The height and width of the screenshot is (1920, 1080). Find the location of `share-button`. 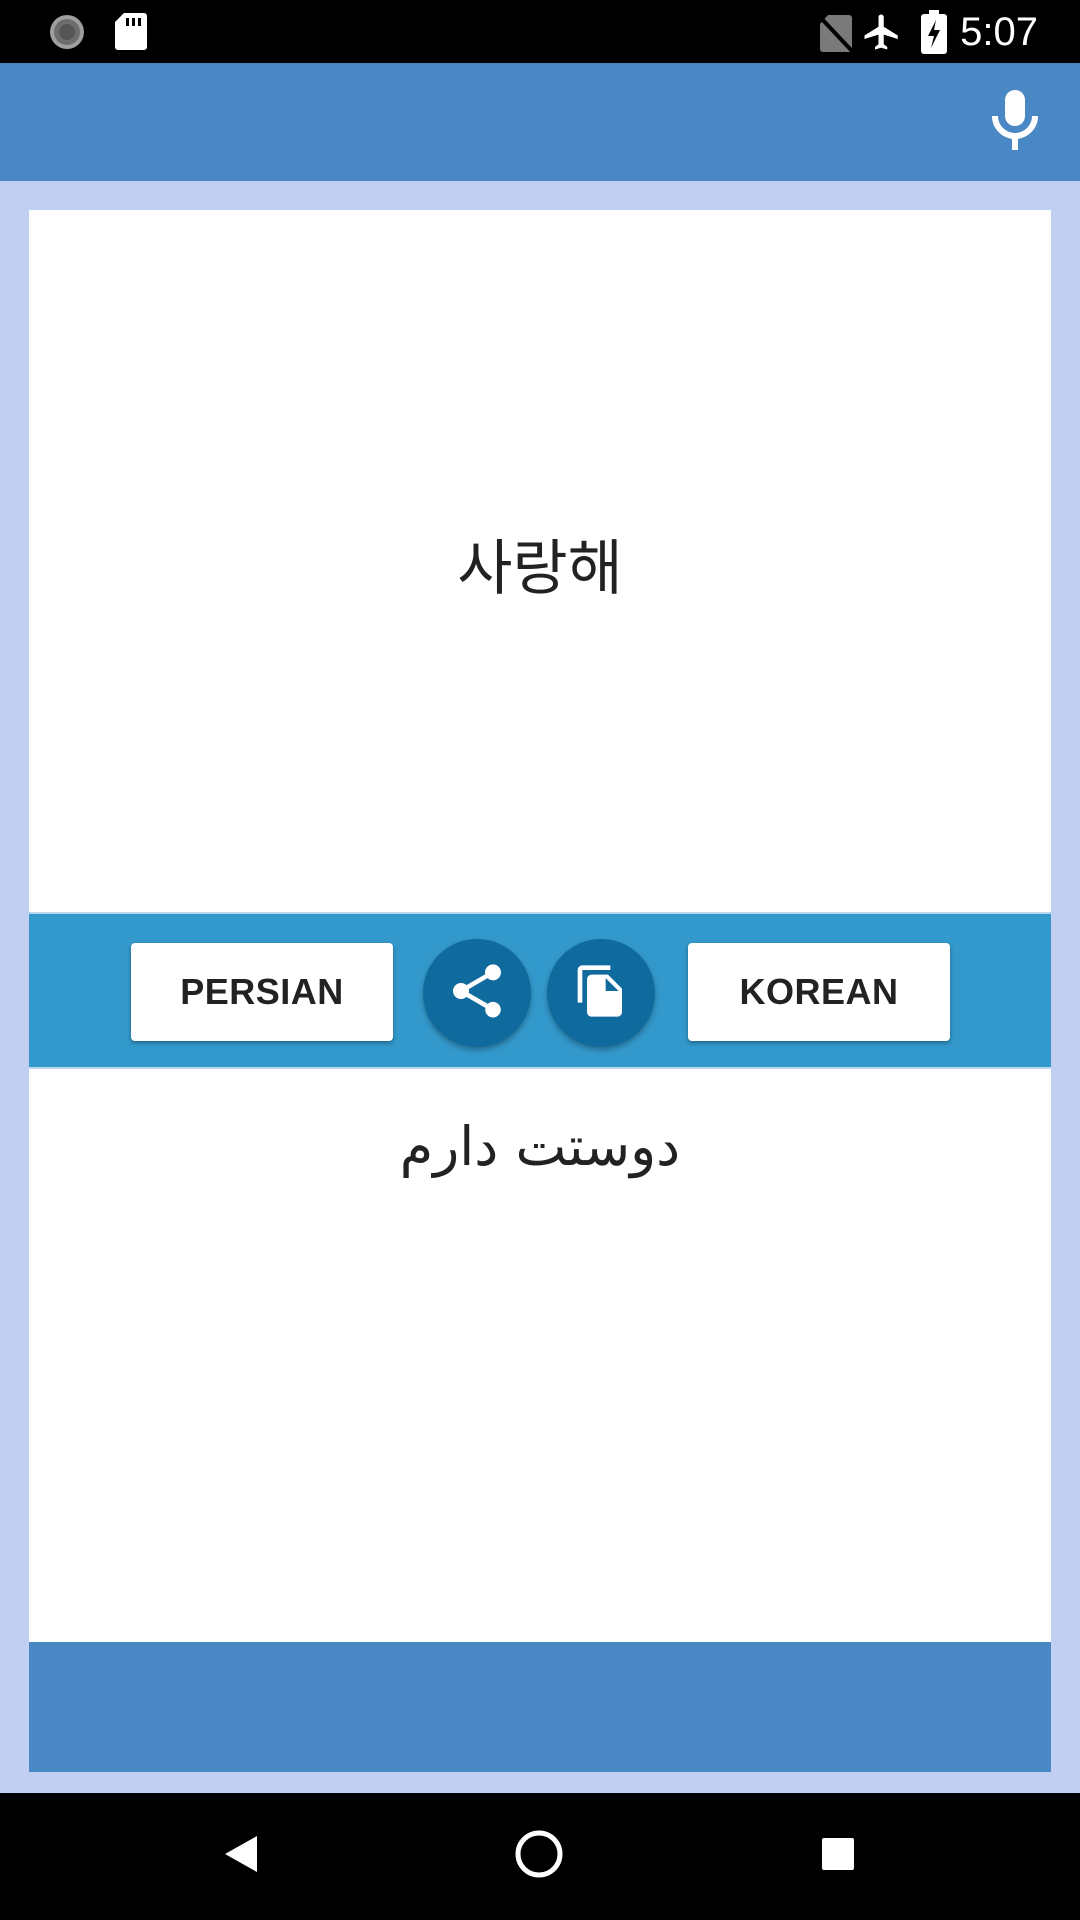

share-button is located at coordinates (477, 993).